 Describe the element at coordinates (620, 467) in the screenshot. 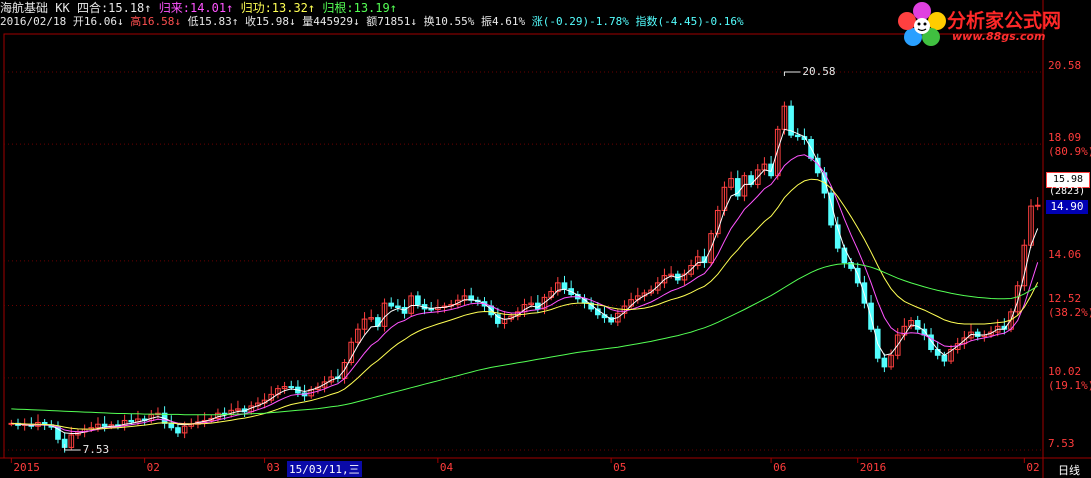

I see `date-label-4: 05` at that location.